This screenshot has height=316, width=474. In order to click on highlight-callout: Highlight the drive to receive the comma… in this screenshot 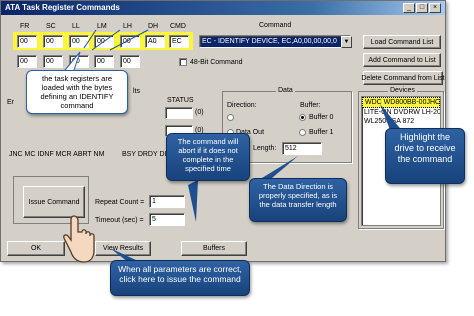, I will do `click(425, 156)`.